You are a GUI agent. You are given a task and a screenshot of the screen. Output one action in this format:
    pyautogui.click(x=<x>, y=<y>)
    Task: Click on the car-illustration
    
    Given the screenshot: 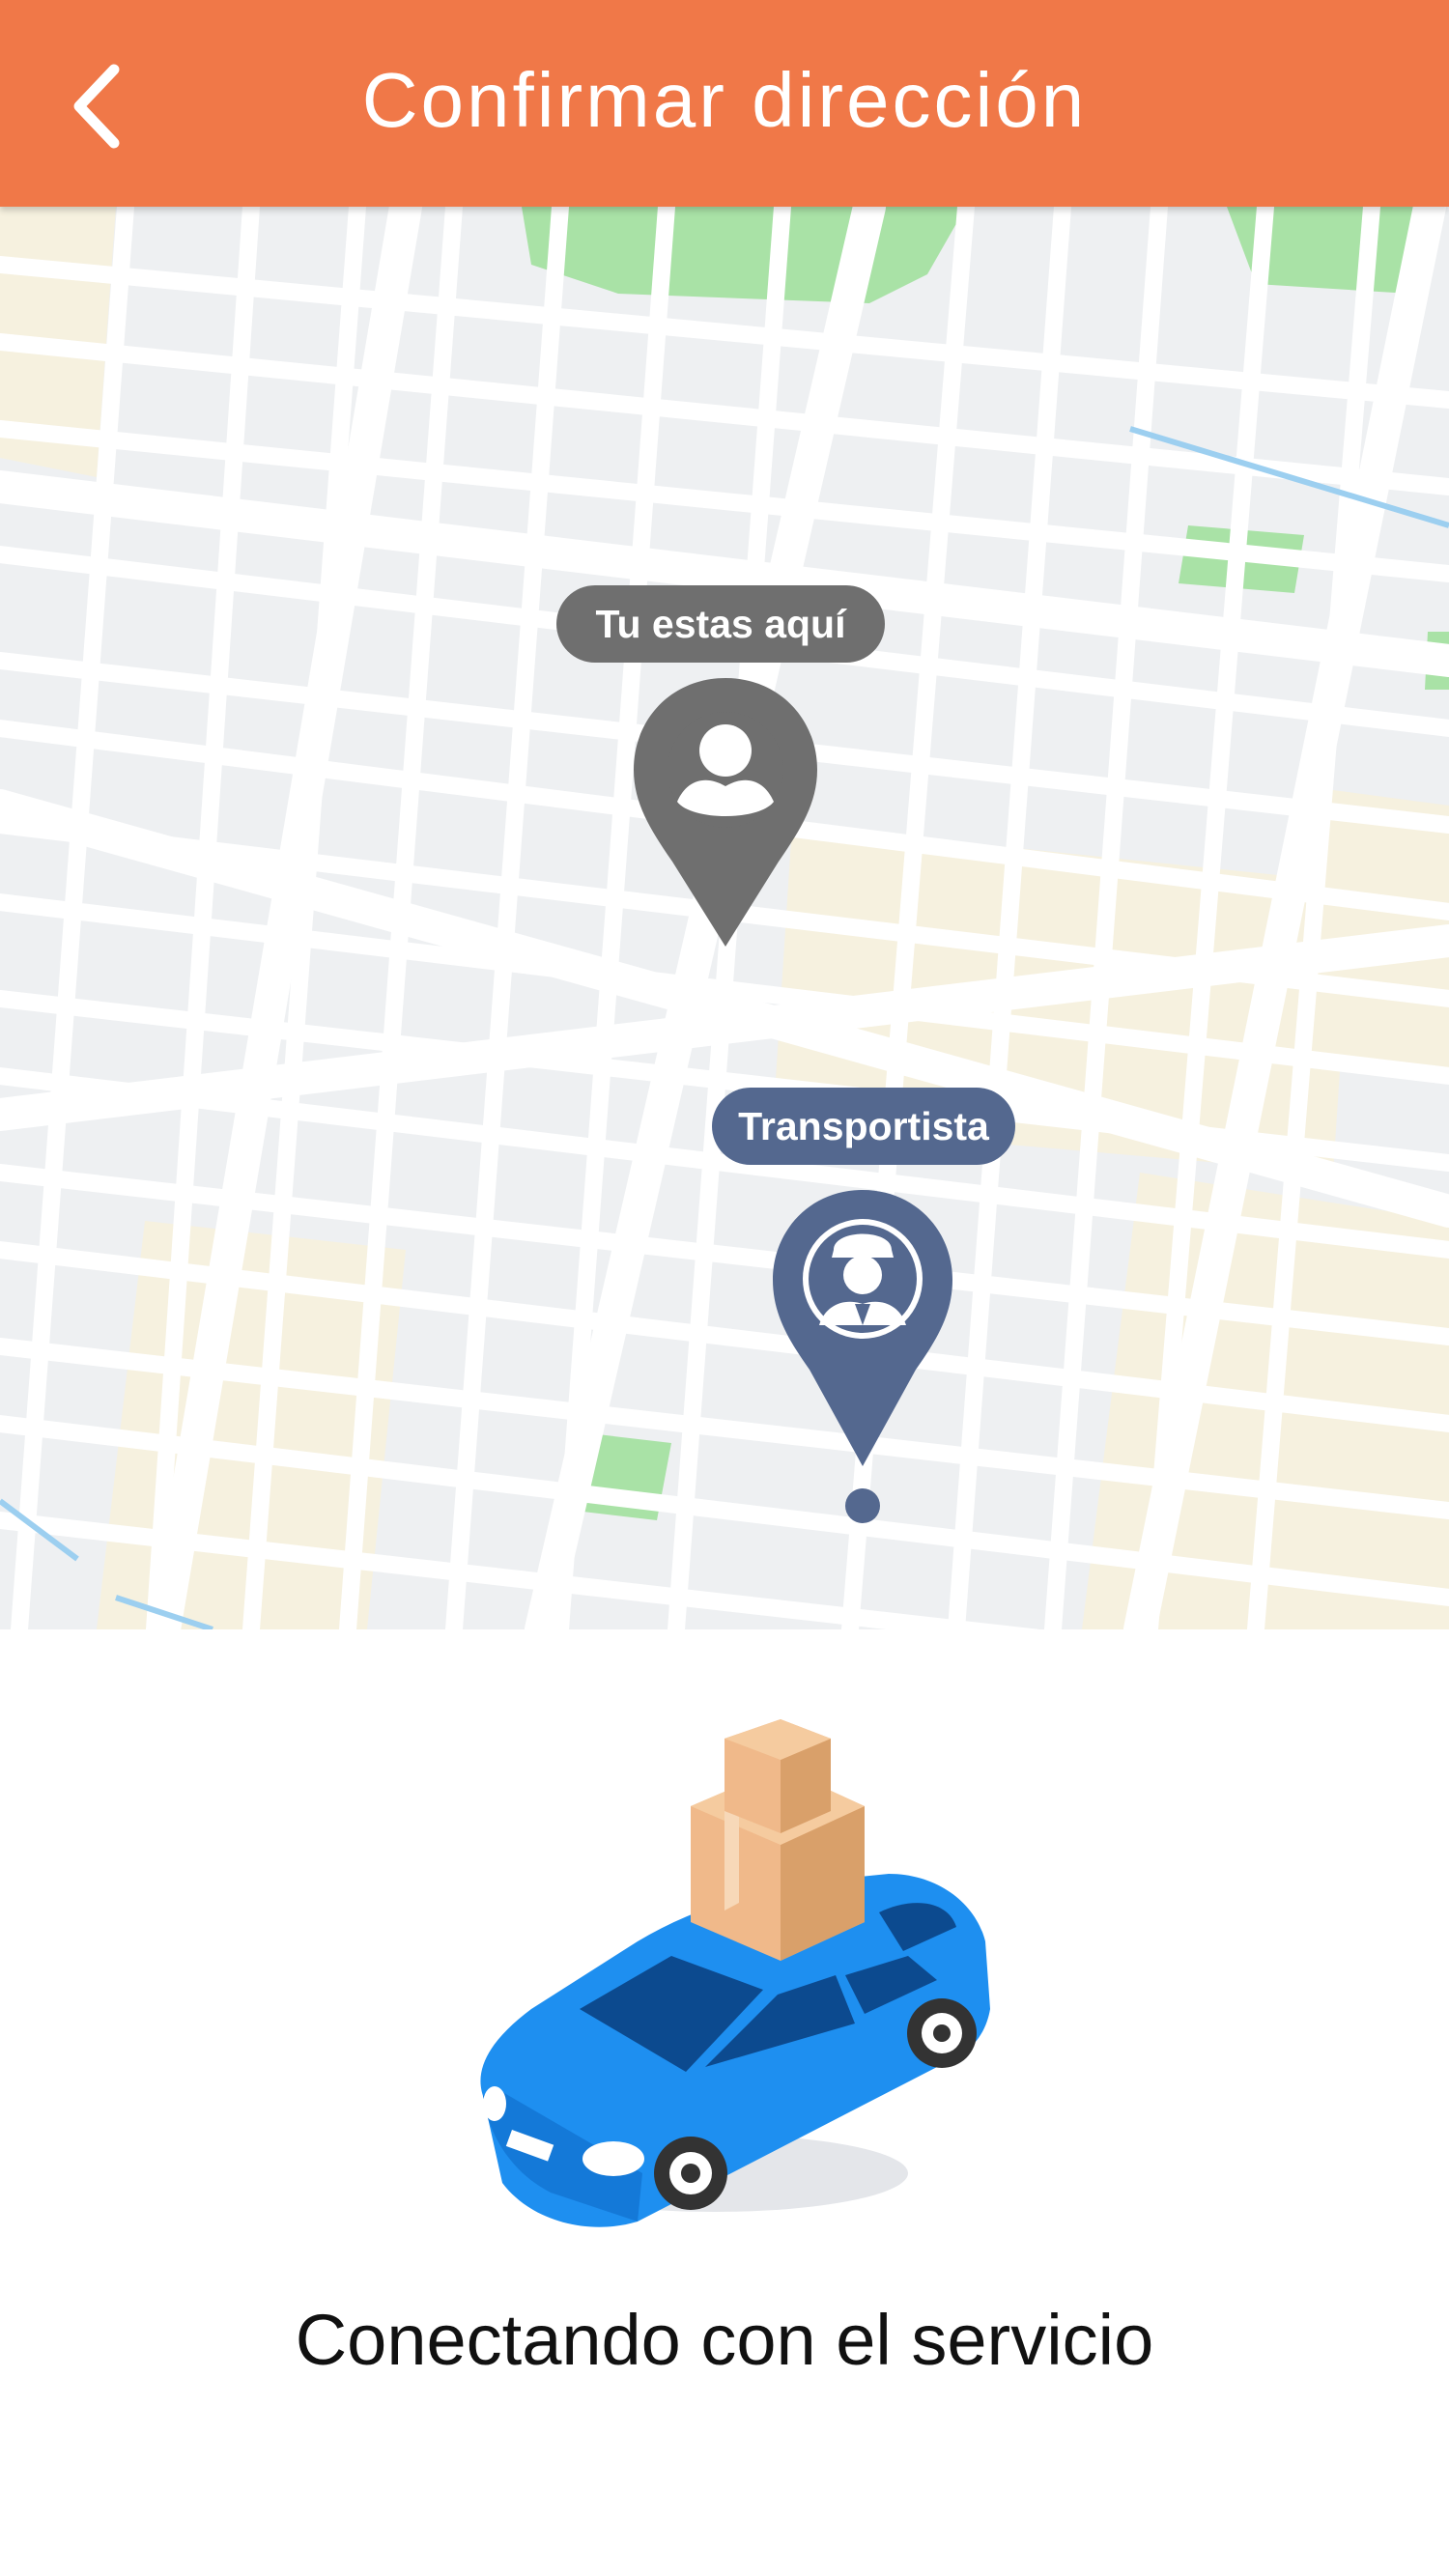 What is the action you would take?
    pyautogui.click(x=734, y=1977)
    